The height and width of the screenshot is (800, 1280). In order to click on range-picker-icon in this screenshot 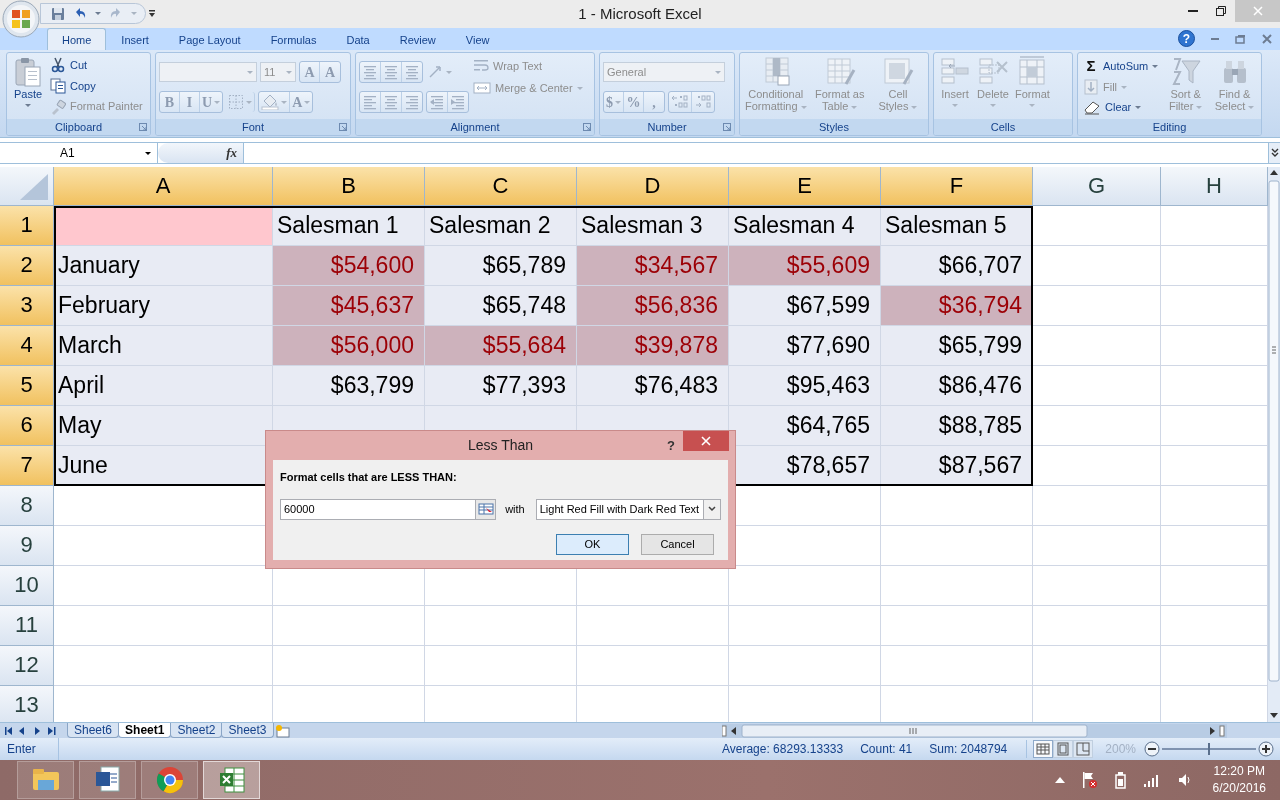, I will do `click(485, 509)`.